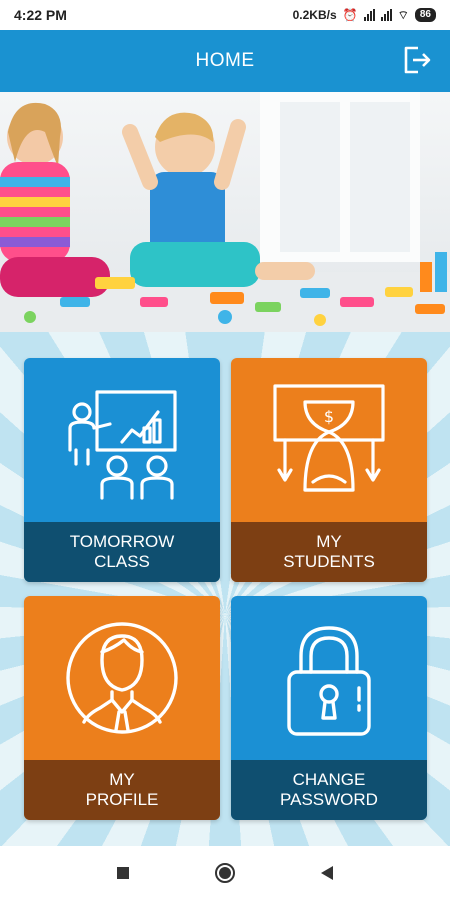  What do you see at coordinates (122, 445) in the screenshot?
I see `classroom-icon` at bounding box center [122, 445].